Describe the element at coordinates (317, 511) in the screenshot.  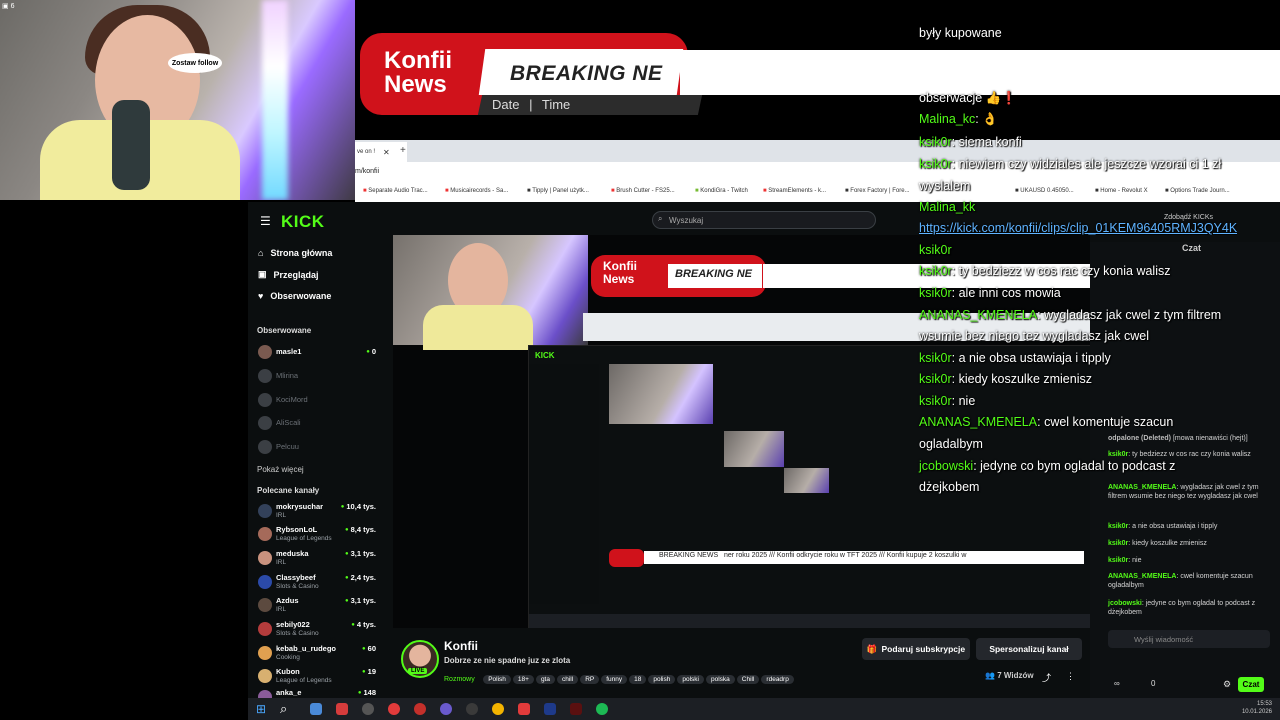
I see `recommended-channel: mokrysucharIRL10,4 tys.` at that location.